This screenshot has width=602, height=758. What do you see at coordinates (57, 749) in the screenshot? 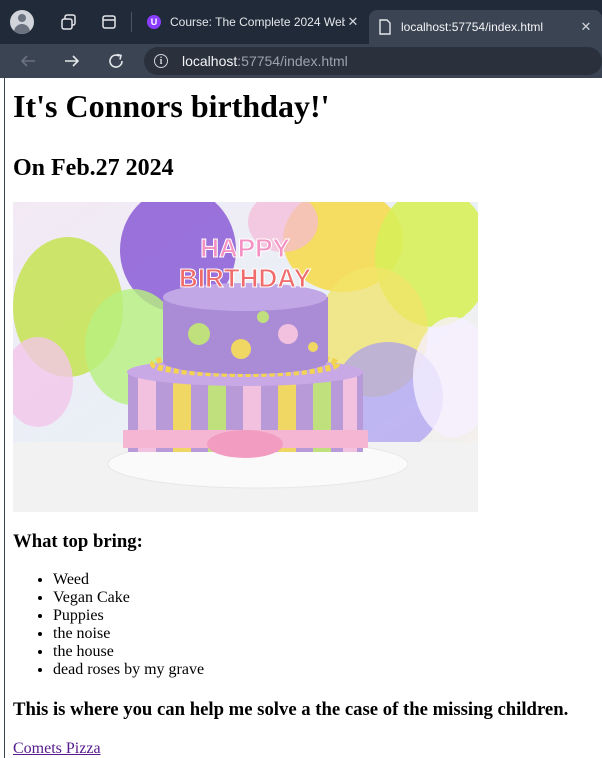
I see `comets-pizza-link: Comets Pizza` at bounding box center [57, 749].